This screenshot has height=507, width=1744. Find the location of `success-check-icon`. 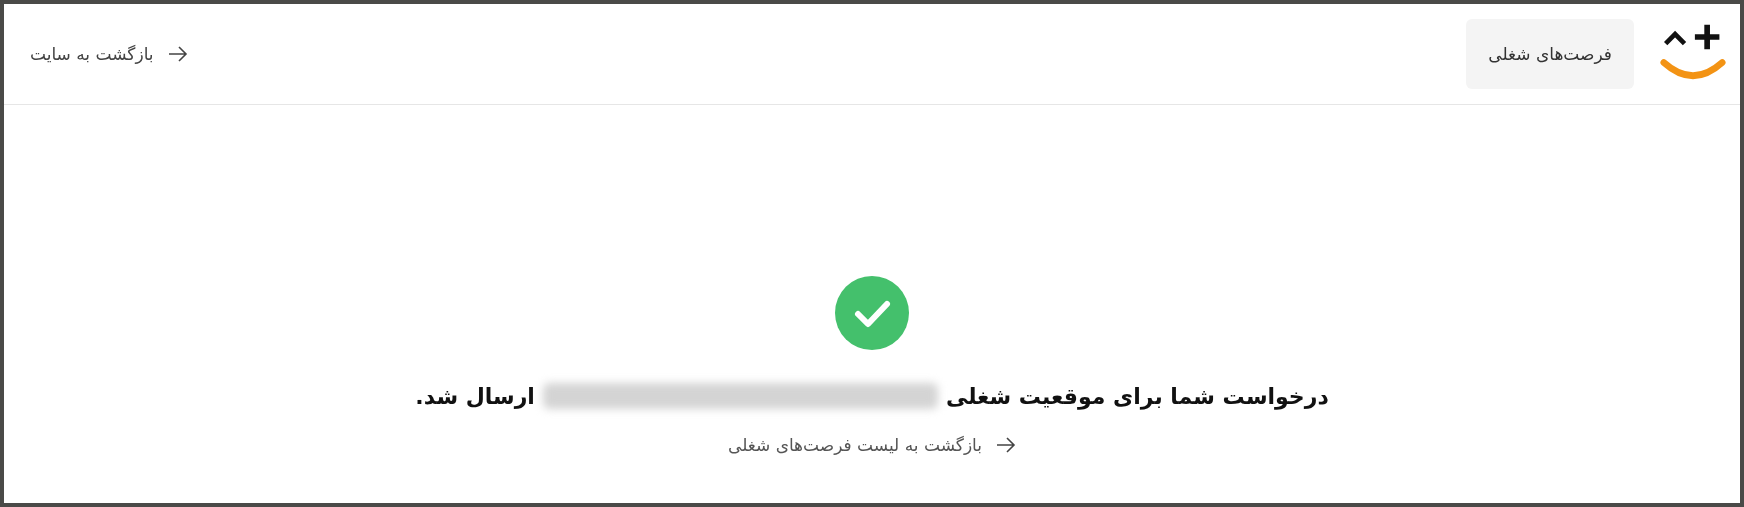

success-check-icon is located at coordinates (872, 313).